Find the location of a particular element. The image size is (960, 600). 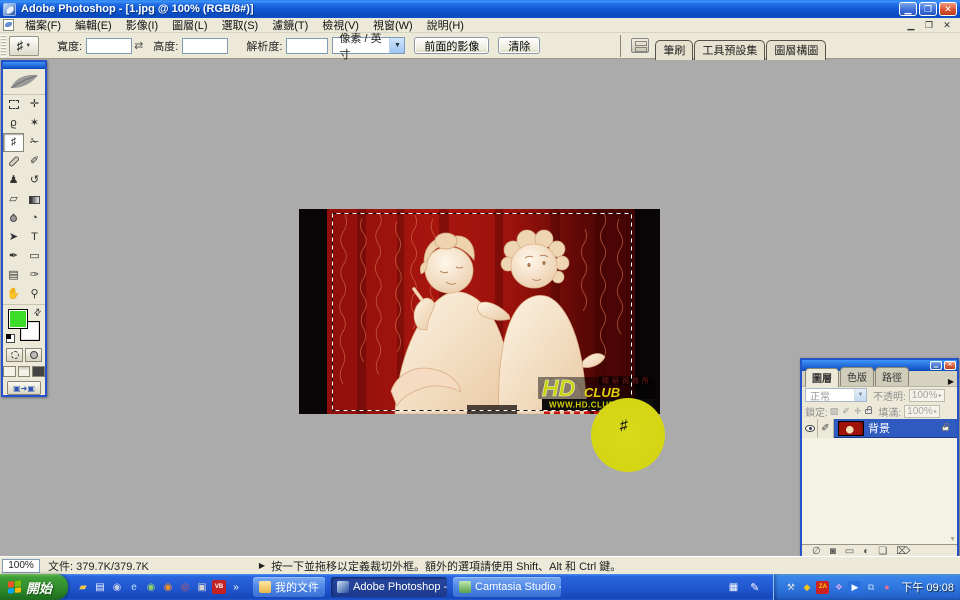

well-tab-2: 圖層構圖 is located at coordinates (796, 49).